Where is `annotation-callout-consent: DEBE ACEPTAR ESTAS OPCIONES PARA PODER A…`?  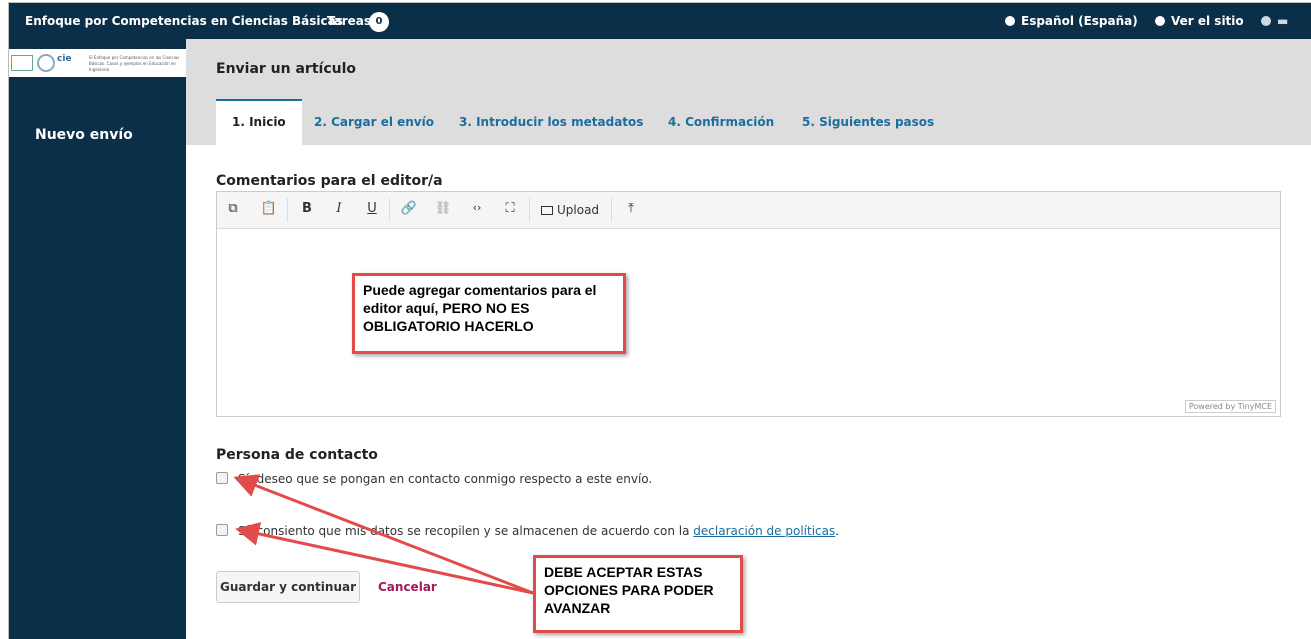
annotation-callout-consent: DEBE ACEPTAR ESTAS OPCIONES PARA PODER A… is located at coordinates (638, 594).